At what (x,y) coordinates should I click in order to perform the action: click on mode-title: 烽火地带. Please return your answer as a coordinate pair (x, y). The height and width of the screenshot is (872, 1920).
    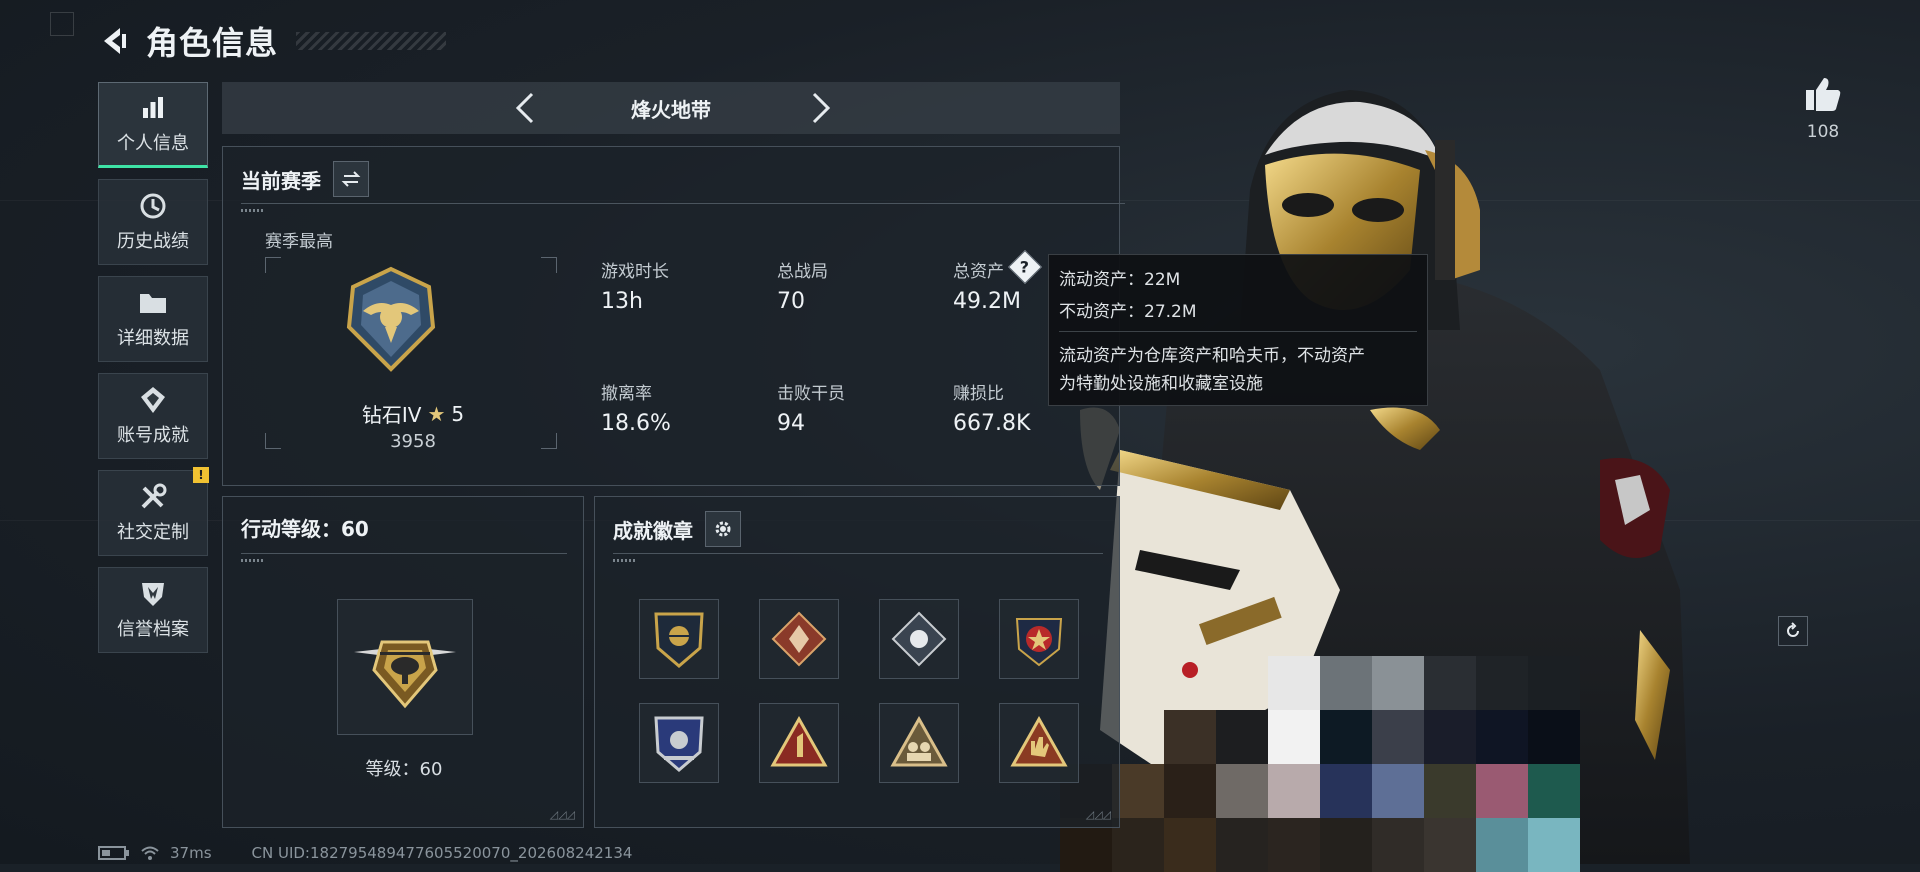
    Looking at the image, I should click on (671, 109).